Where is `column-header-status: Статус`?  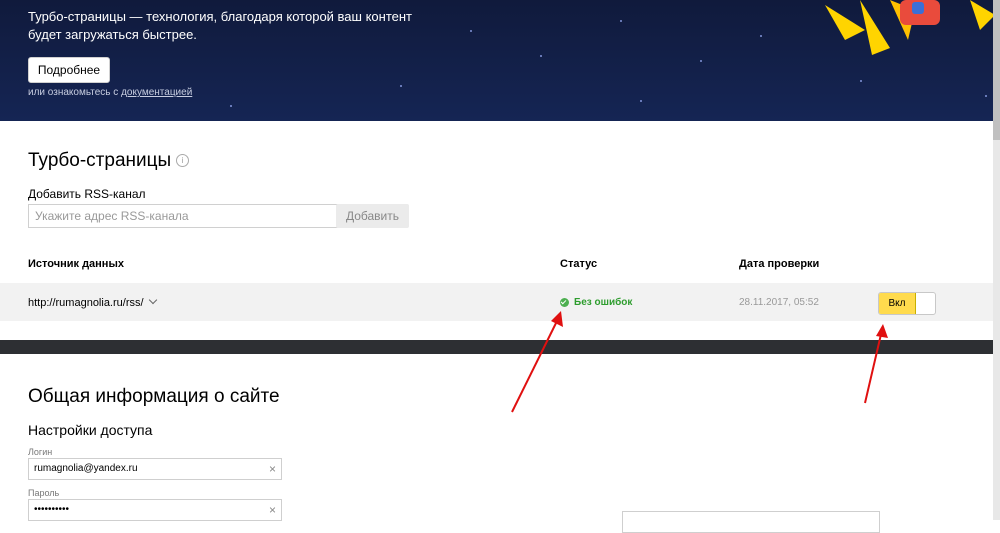 column-header-status: Статус is located at coordinates (579, 264).